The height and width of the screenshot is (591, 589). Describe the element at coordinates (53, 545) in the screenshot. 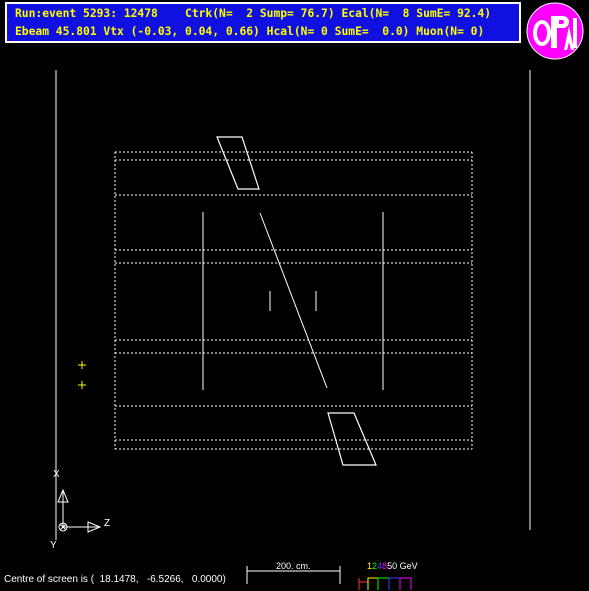

I see `axis-label-y: Y` at that location.